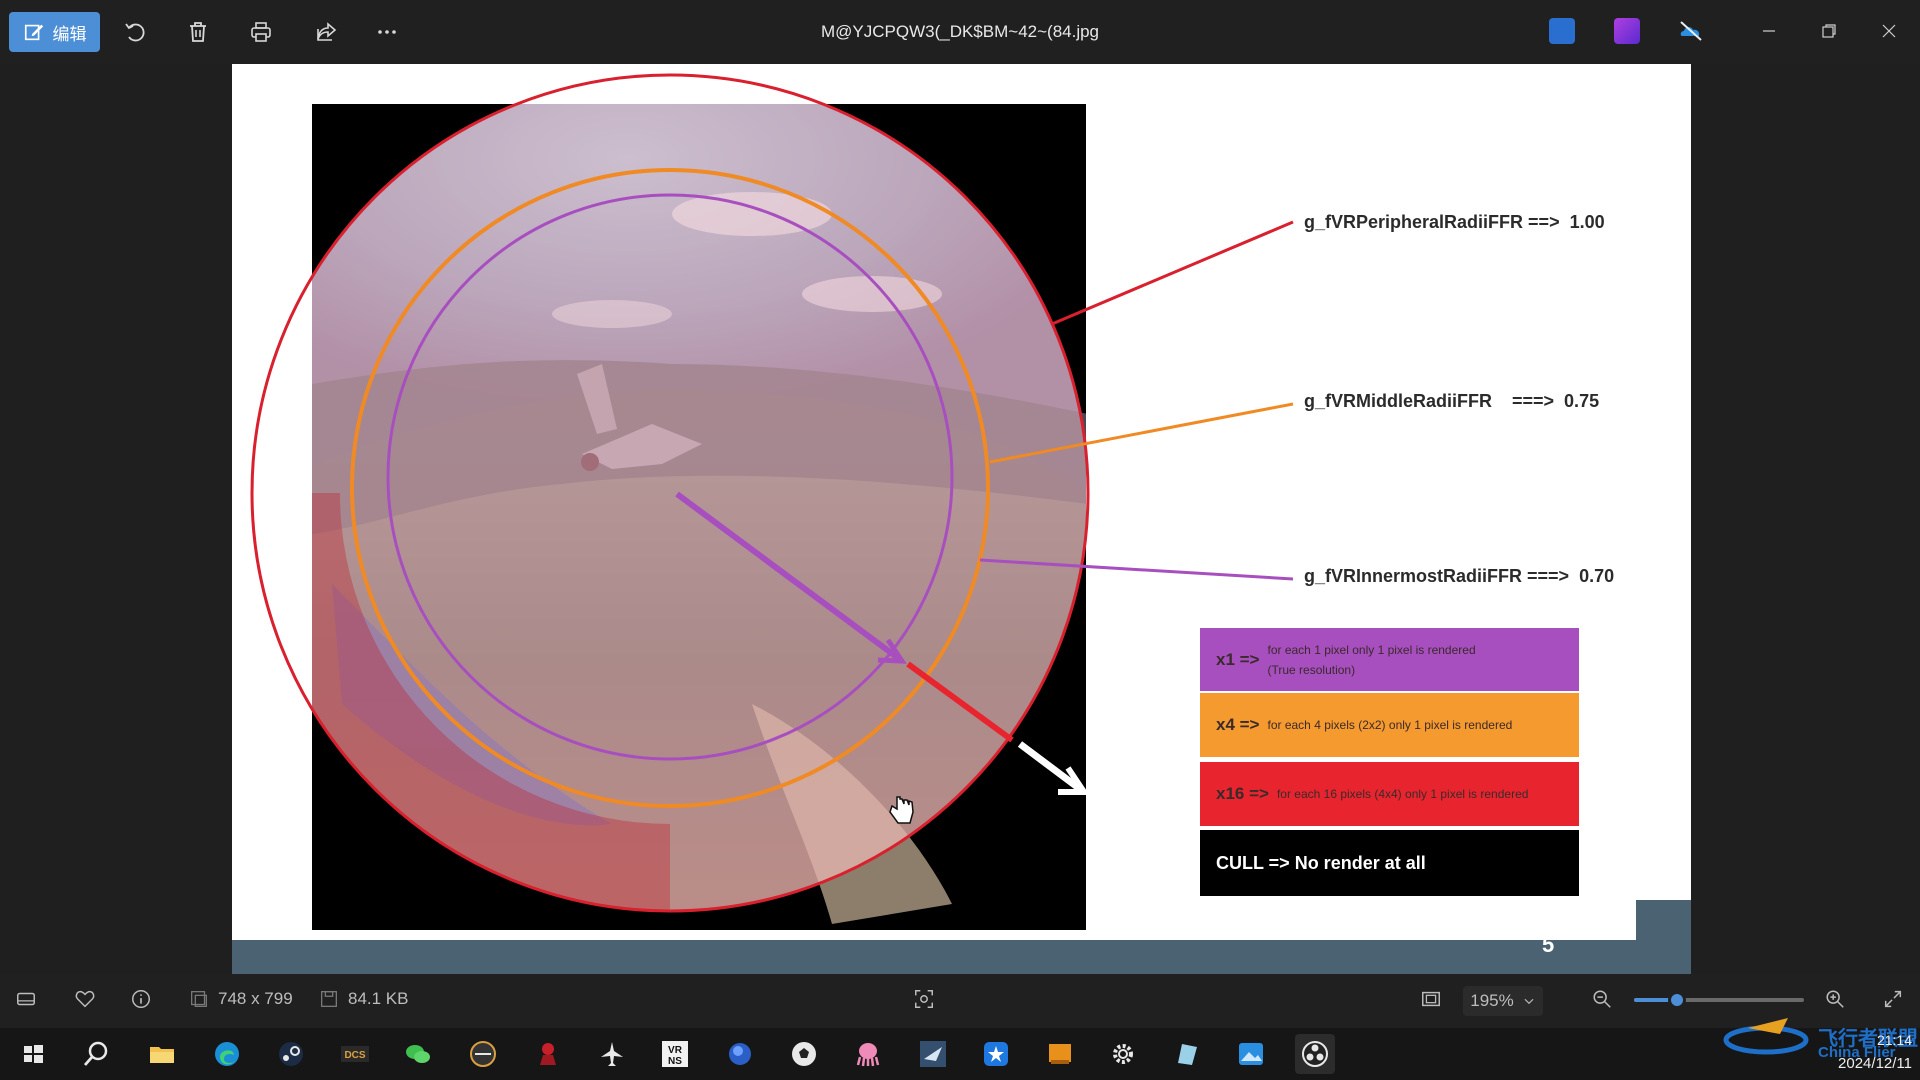  What do you see at coordinates (1663, 937) in the screenshot?
I see `slide-footer-tab` at bounding box center [1663, 937].